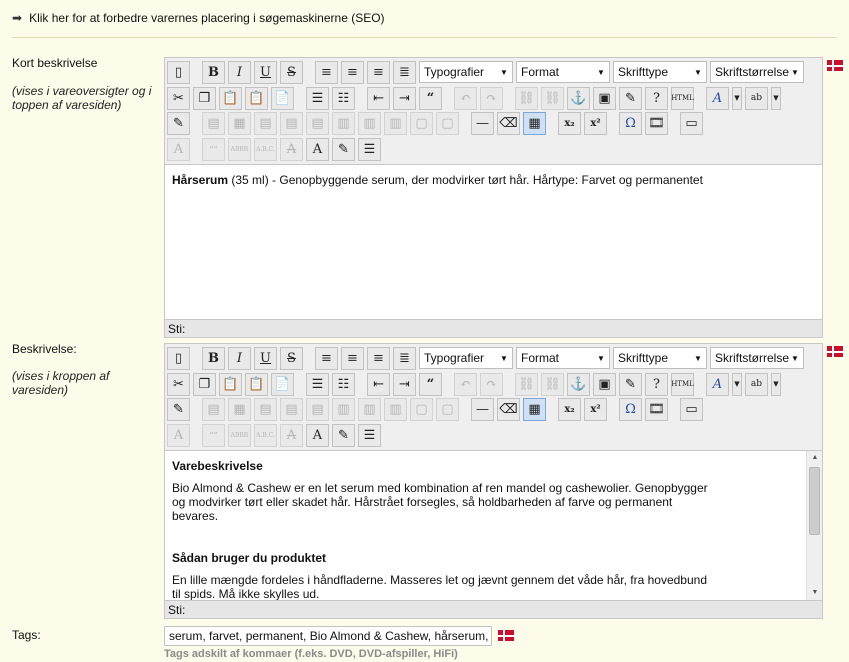  I want to click on cleanup-icon: ✎, so click(630, 98).